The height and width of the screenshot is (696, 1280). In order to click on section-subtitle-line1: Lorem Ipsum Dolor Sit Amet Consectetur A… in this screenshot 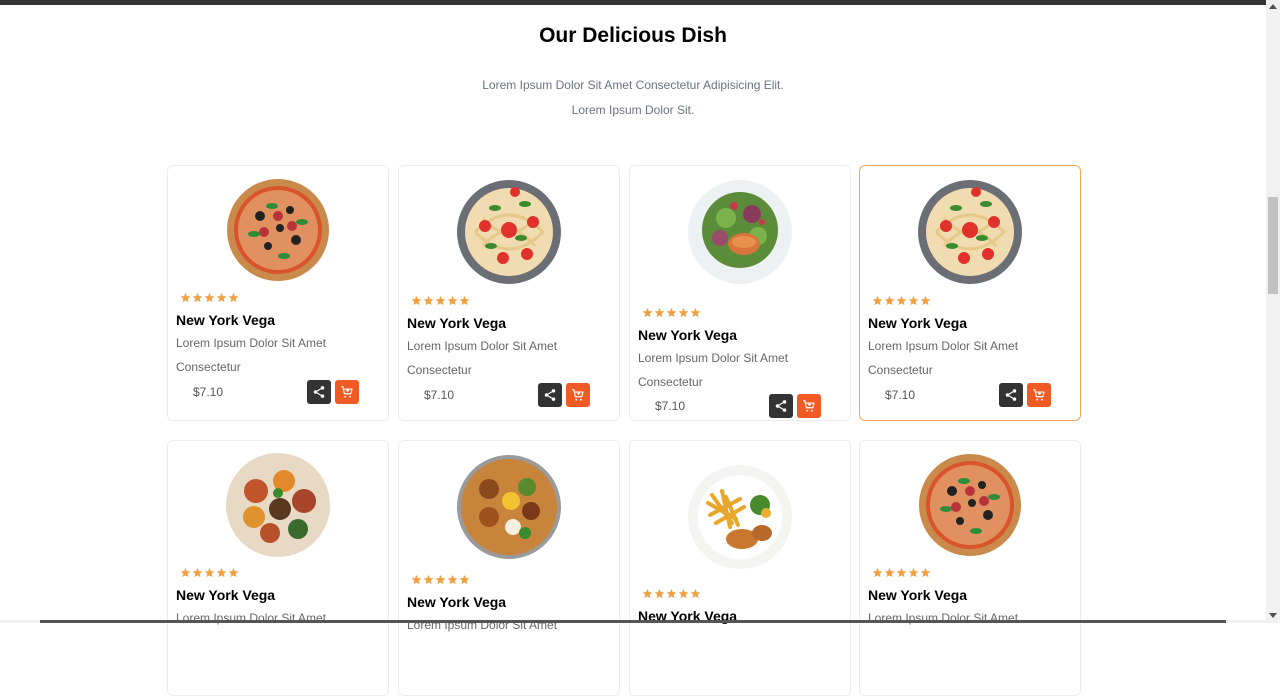, I will do `click(633, 85)`.